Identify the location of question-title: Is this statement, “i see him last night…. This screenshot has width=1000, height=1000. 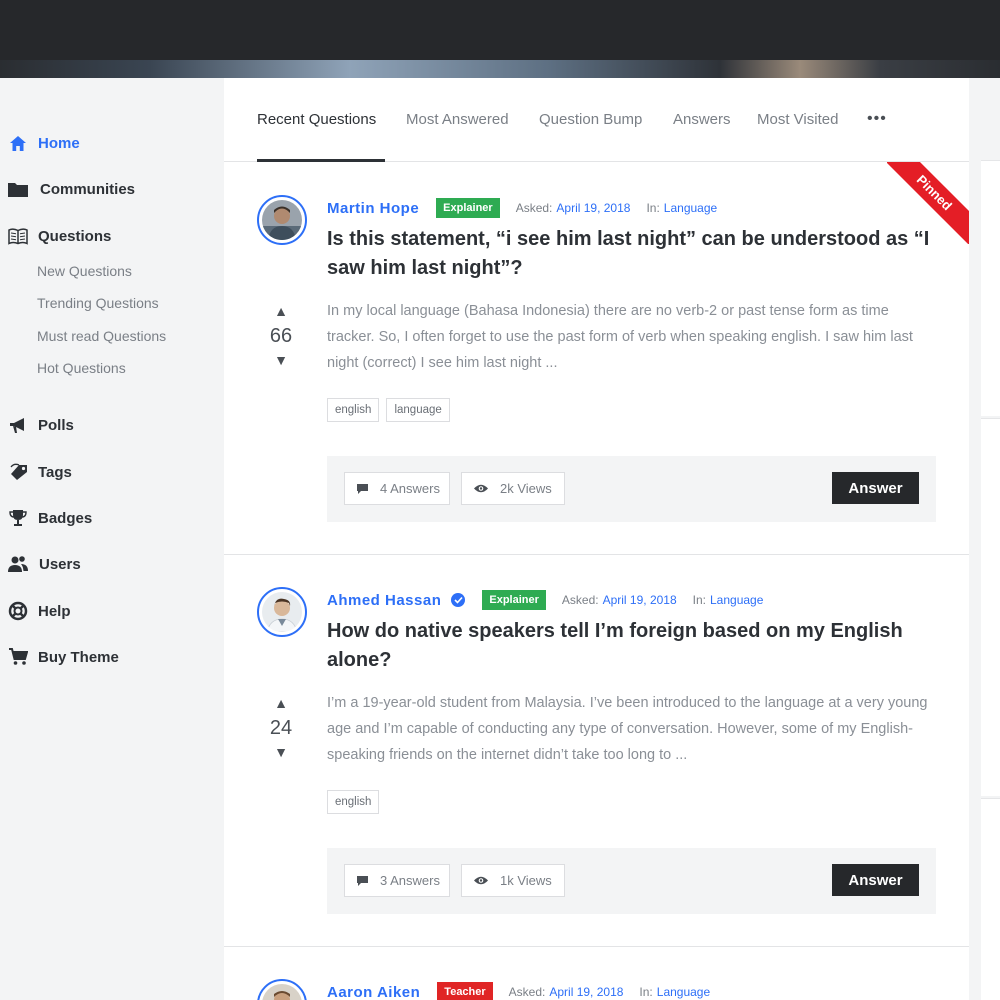
(632, 254).